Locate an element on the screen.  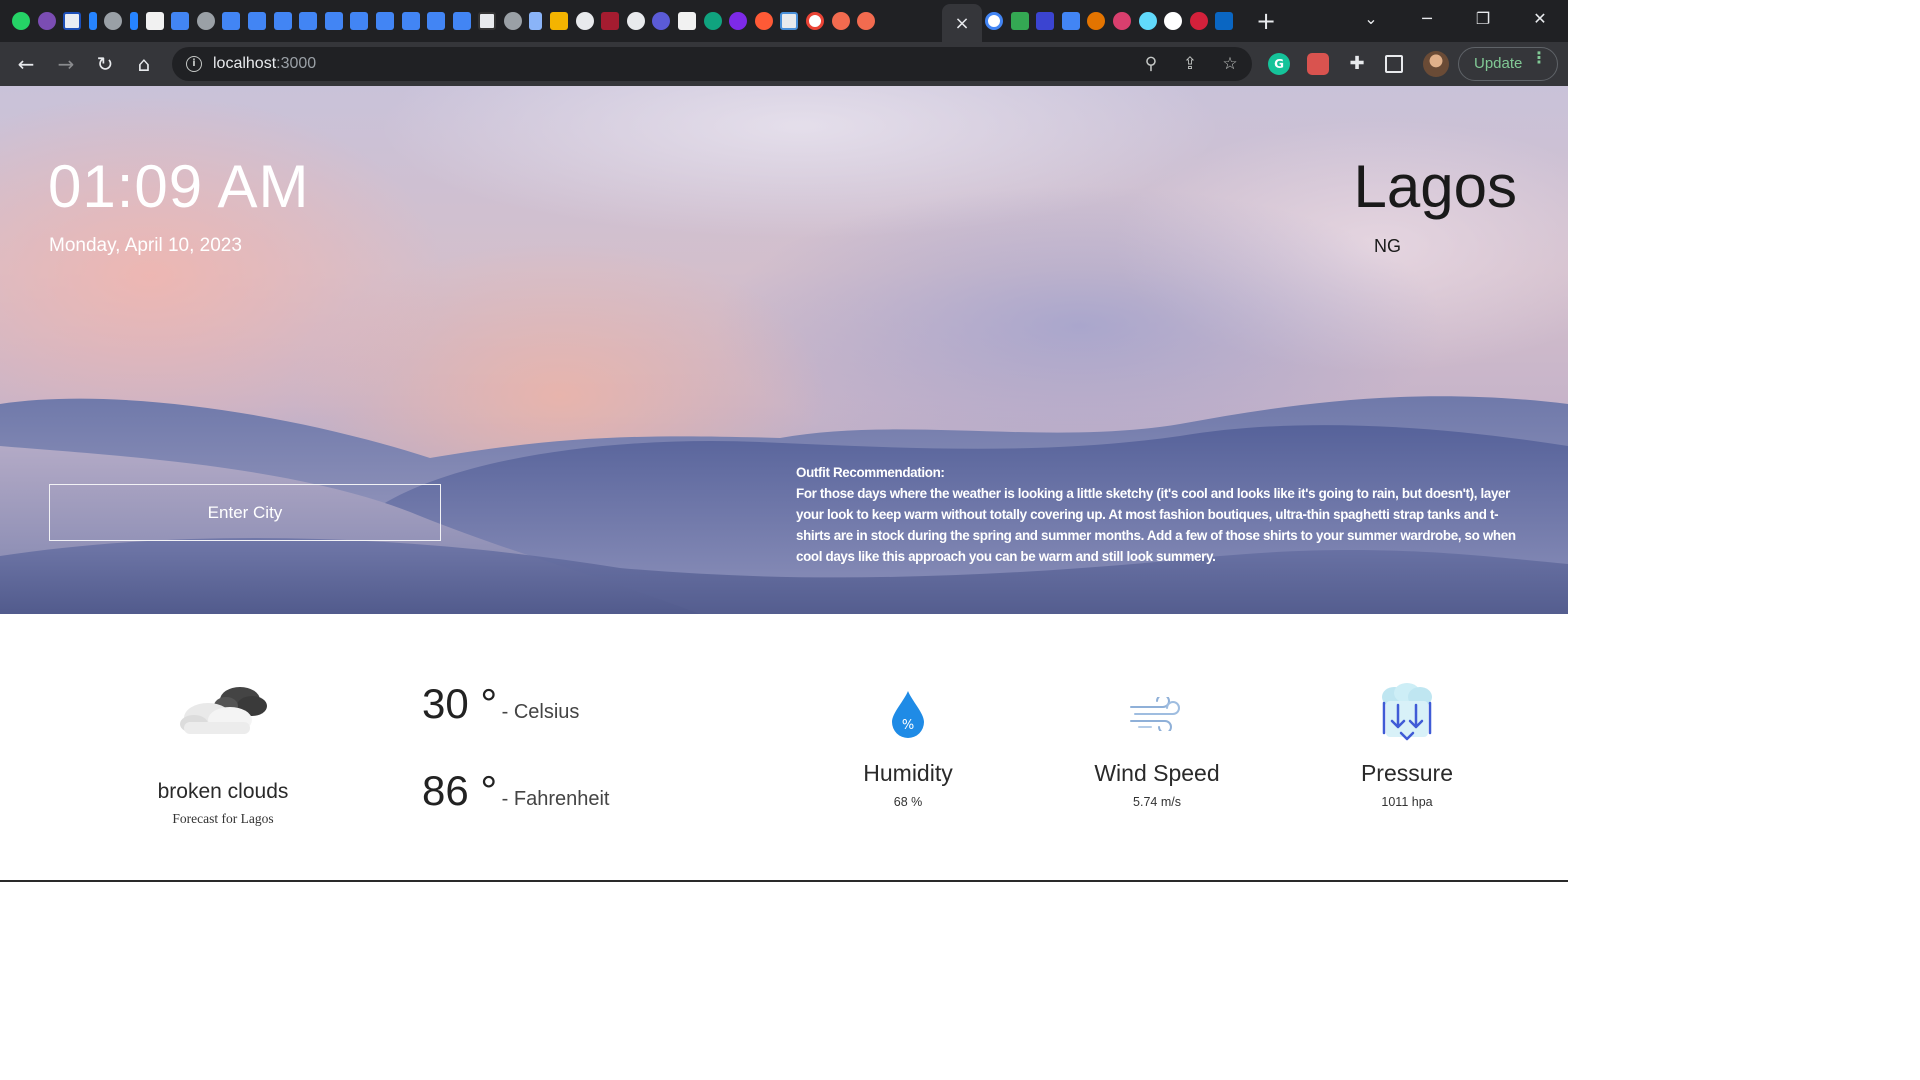
current-date: Monday, April 10, 2023 is located at coordinates (145, 245).